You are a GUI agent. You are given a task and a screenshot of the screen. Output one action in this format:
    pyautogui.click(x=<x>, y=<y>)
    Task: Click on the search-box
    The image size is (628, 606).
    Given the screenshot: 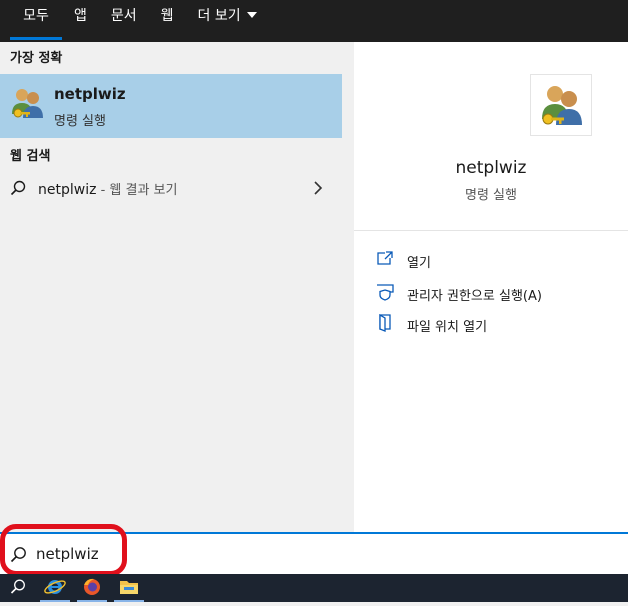 What is the action you would take?
    pyautogui.click(x=314, y=553)
    